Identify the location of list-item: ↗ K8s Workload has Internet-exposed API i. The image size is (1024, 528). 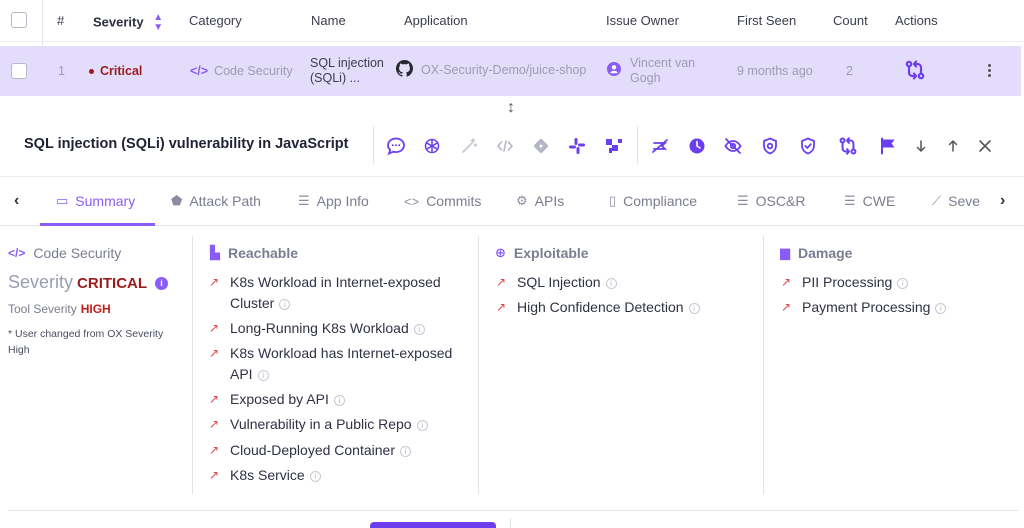
(331, 364).